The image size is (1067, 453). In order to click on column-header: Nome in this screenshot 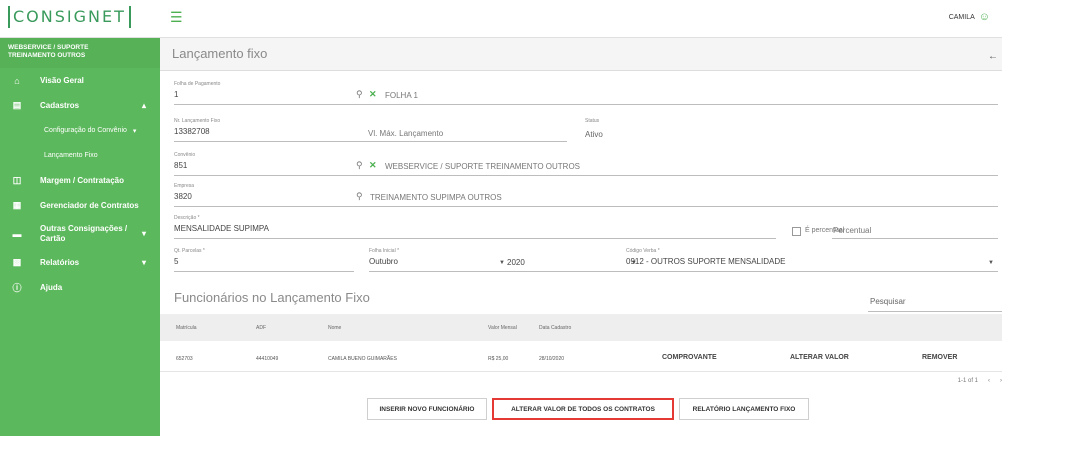, I will do `click(334, 328)`.